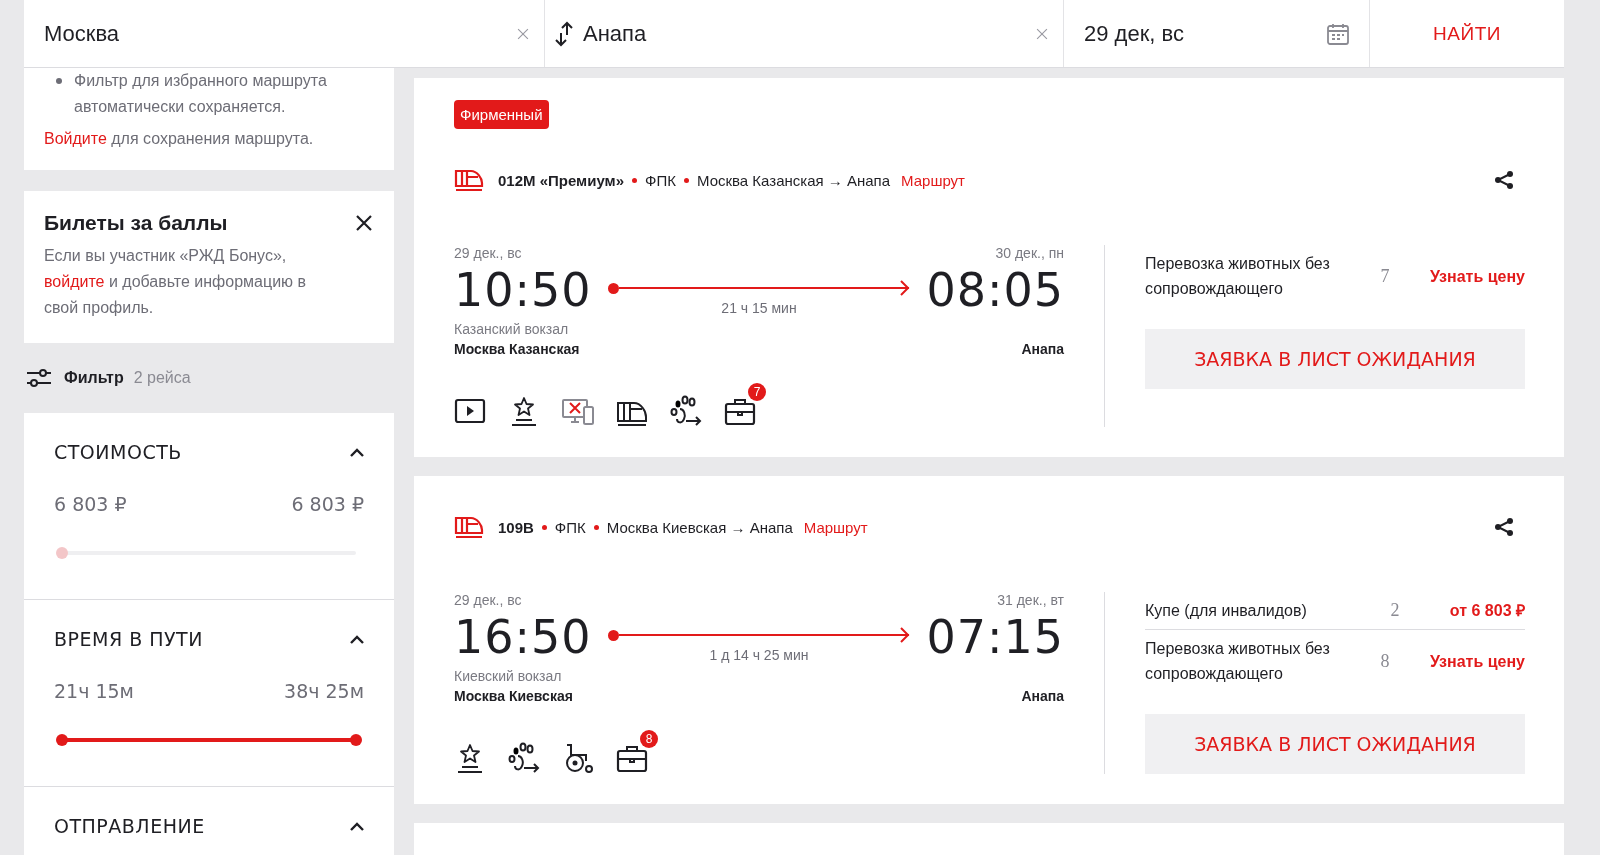  Describe the element at coordinates (513, 696) in the screenshot. I see `departure-city: Москва Киевская` at that location.